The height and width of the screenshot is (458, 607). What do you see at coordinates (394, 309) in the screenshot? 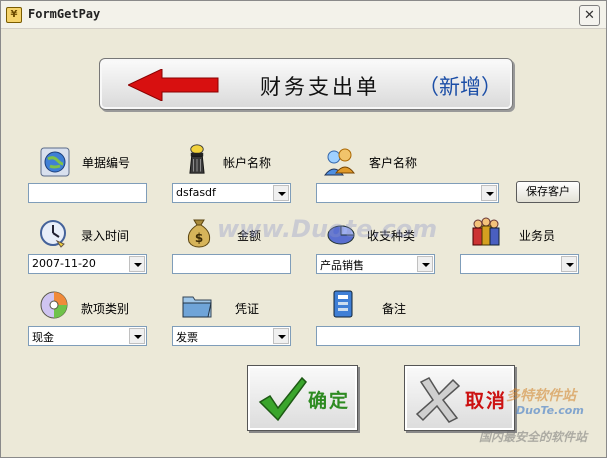
I see `remark-label: 备注` at bounding box center [394, 309].